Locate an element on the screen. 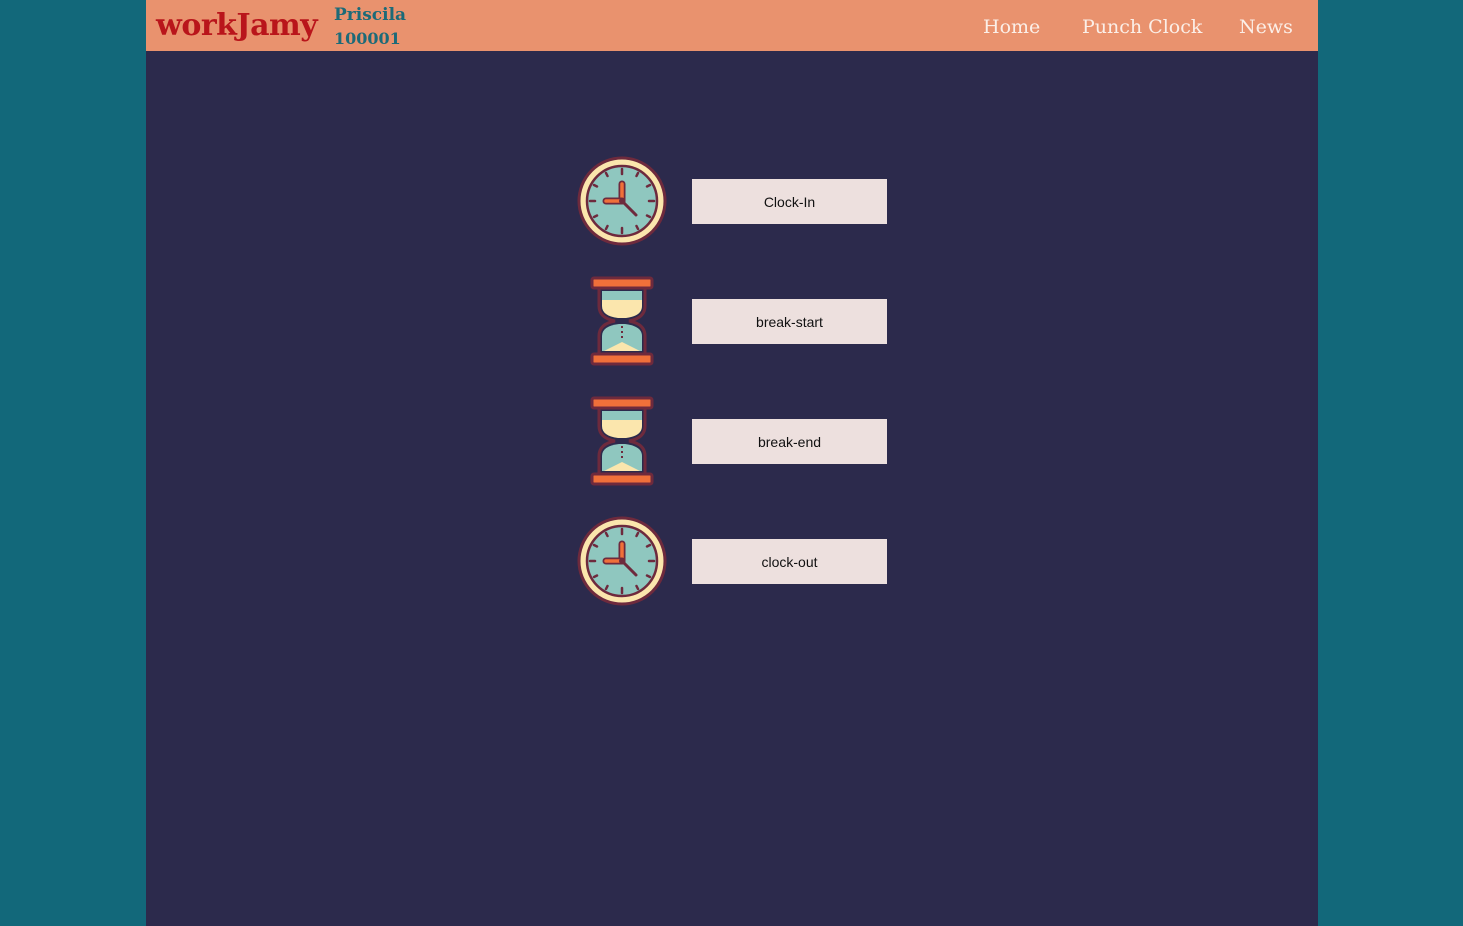 The image size is (1463, 926). clock-out-button: clock-out is located at coordinates (789, 561).